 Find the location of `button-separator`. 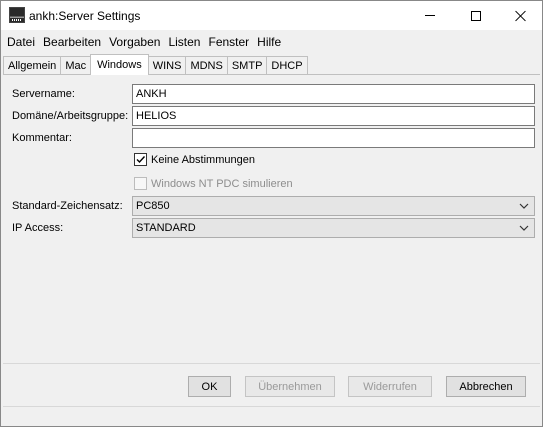

button-separator is located at coordinates (271, 363).